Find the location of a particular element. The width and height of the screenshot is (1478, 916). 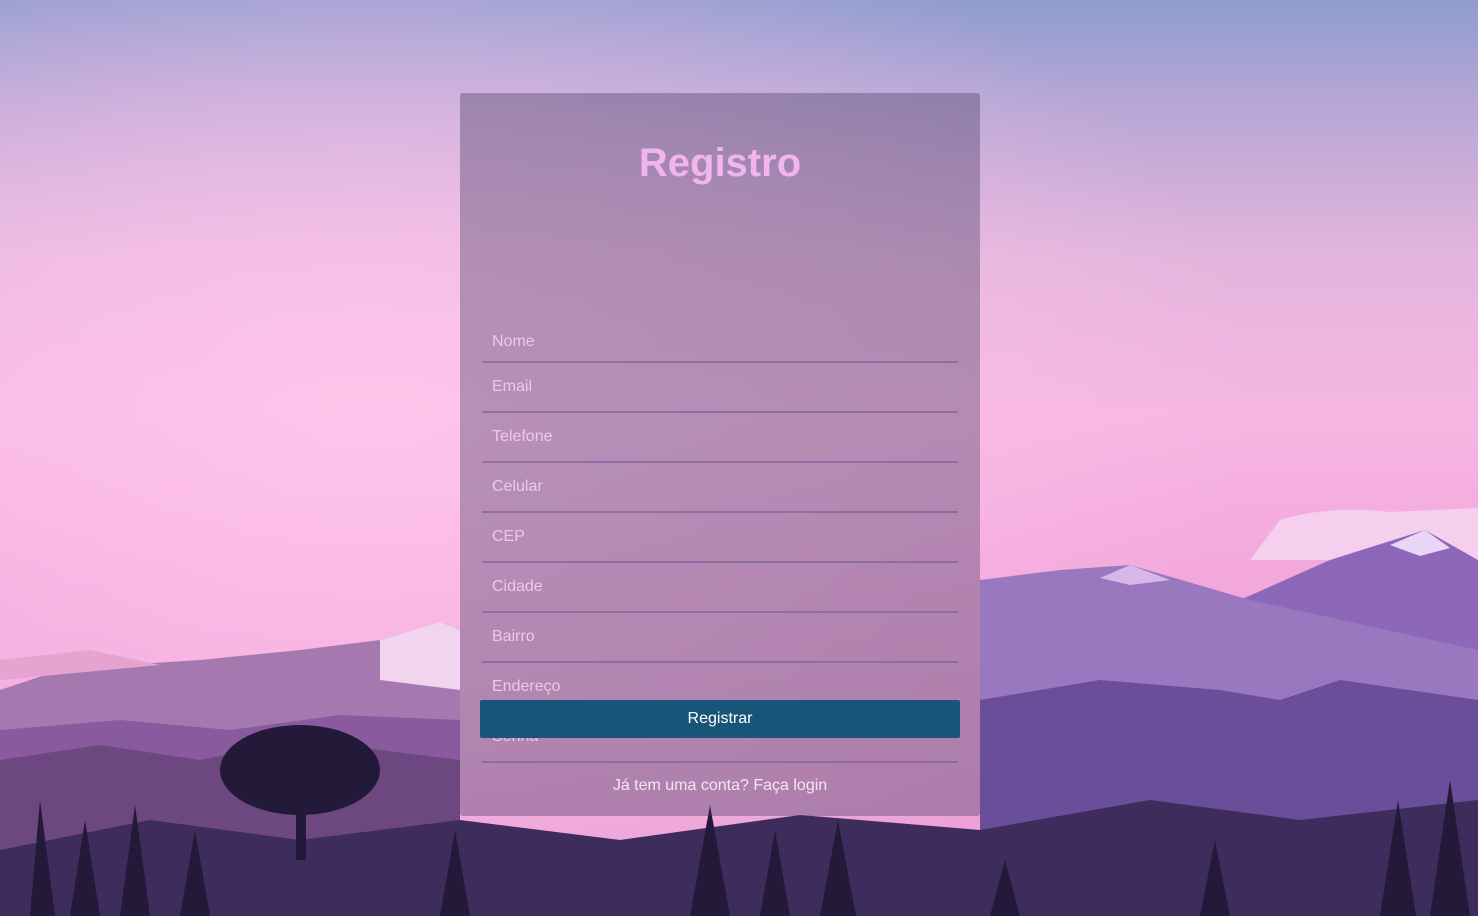

nome-input is located at coordinates (720, 343).